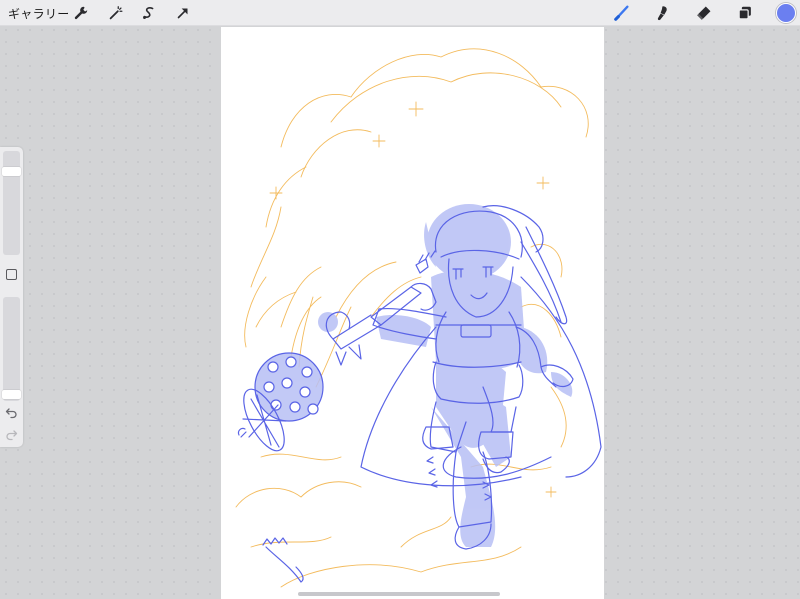  What do you see at coordinates (11, 274) in the screenshot?
I see `modify-button` at bounding box center [11, 274].